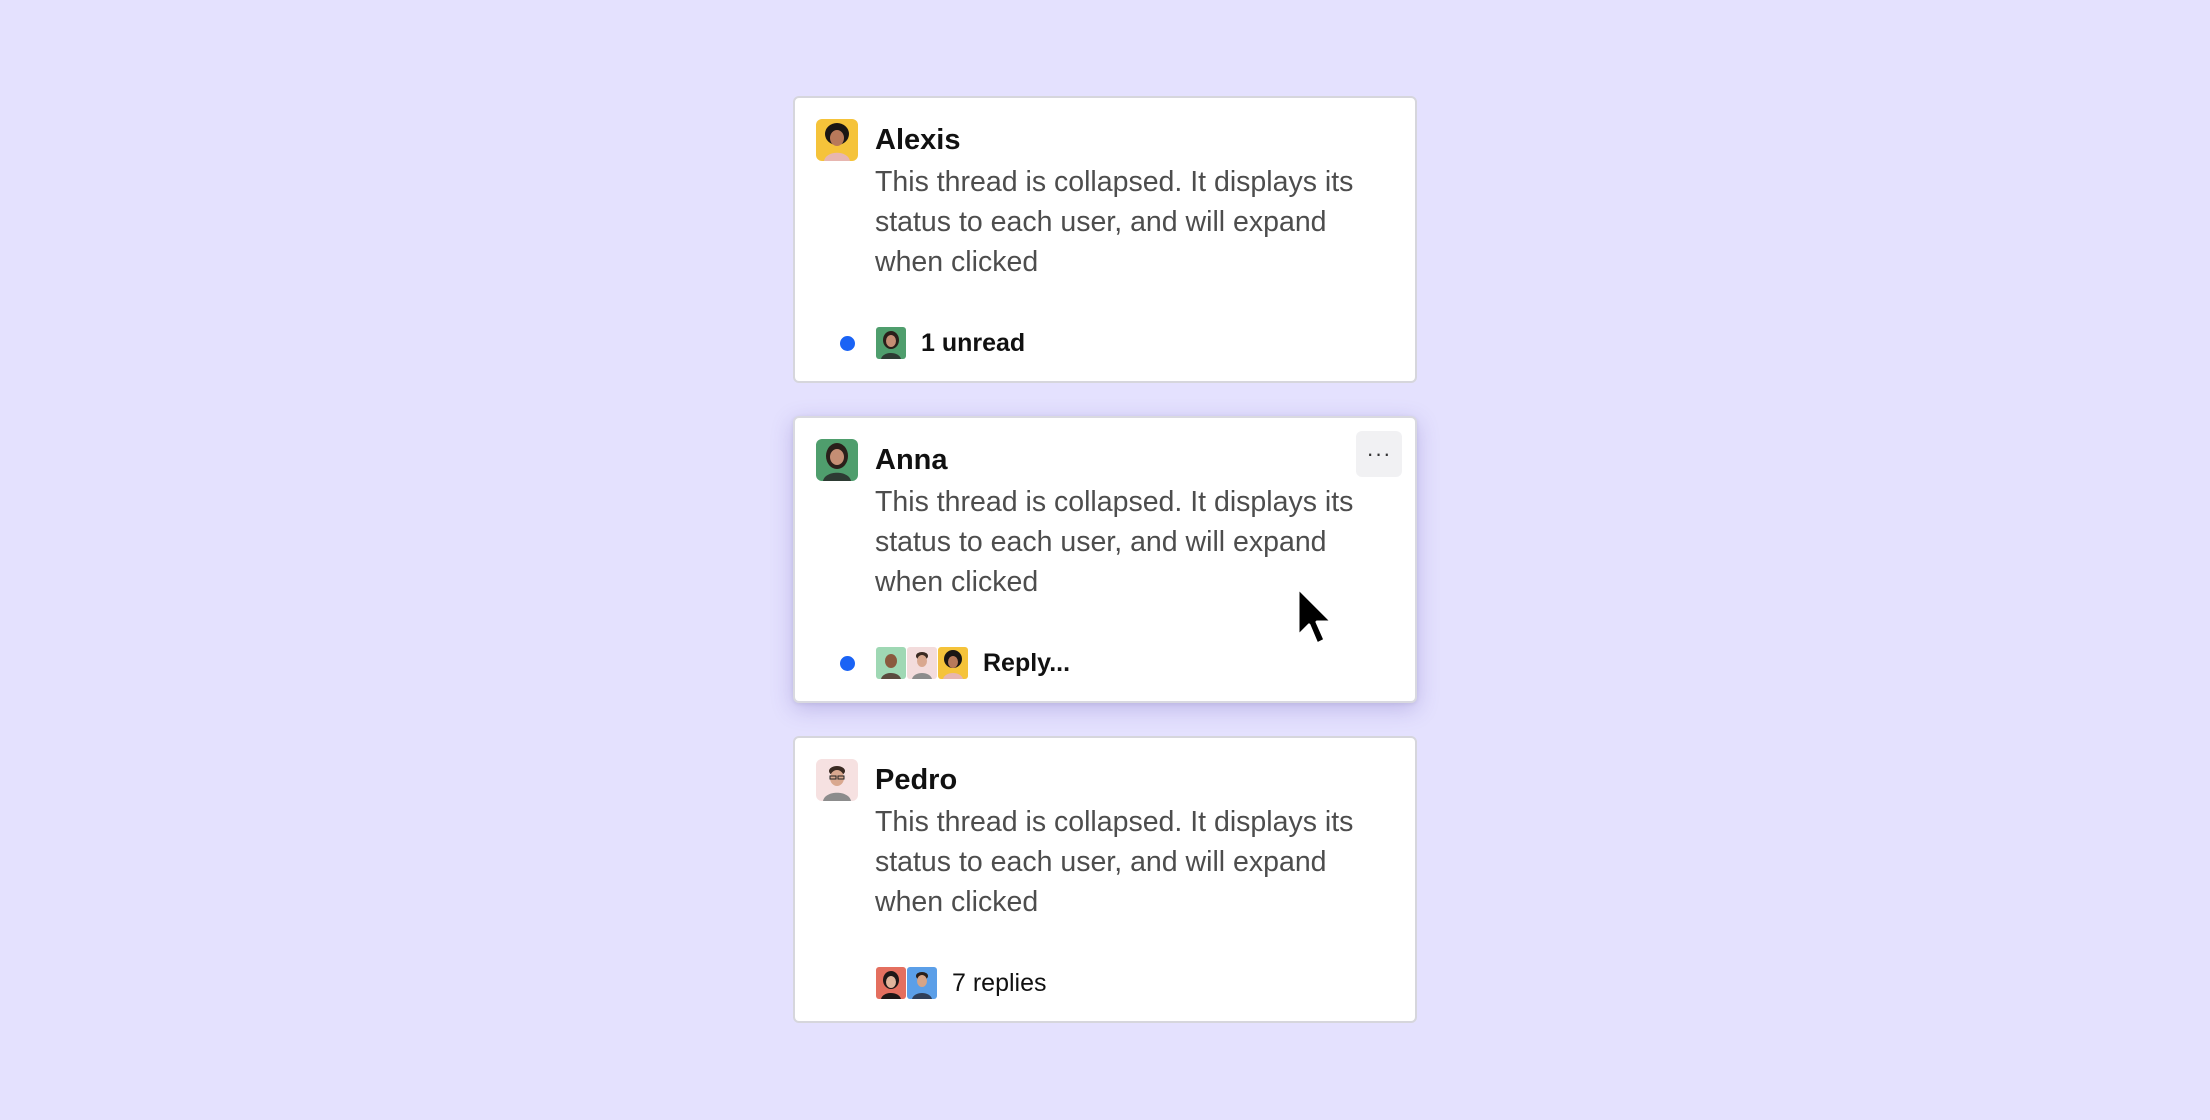  What do you see at coordinates (911, 460) in the screenshot?
I see `thread-author-name: Anna` at bounding box center [911, 460].